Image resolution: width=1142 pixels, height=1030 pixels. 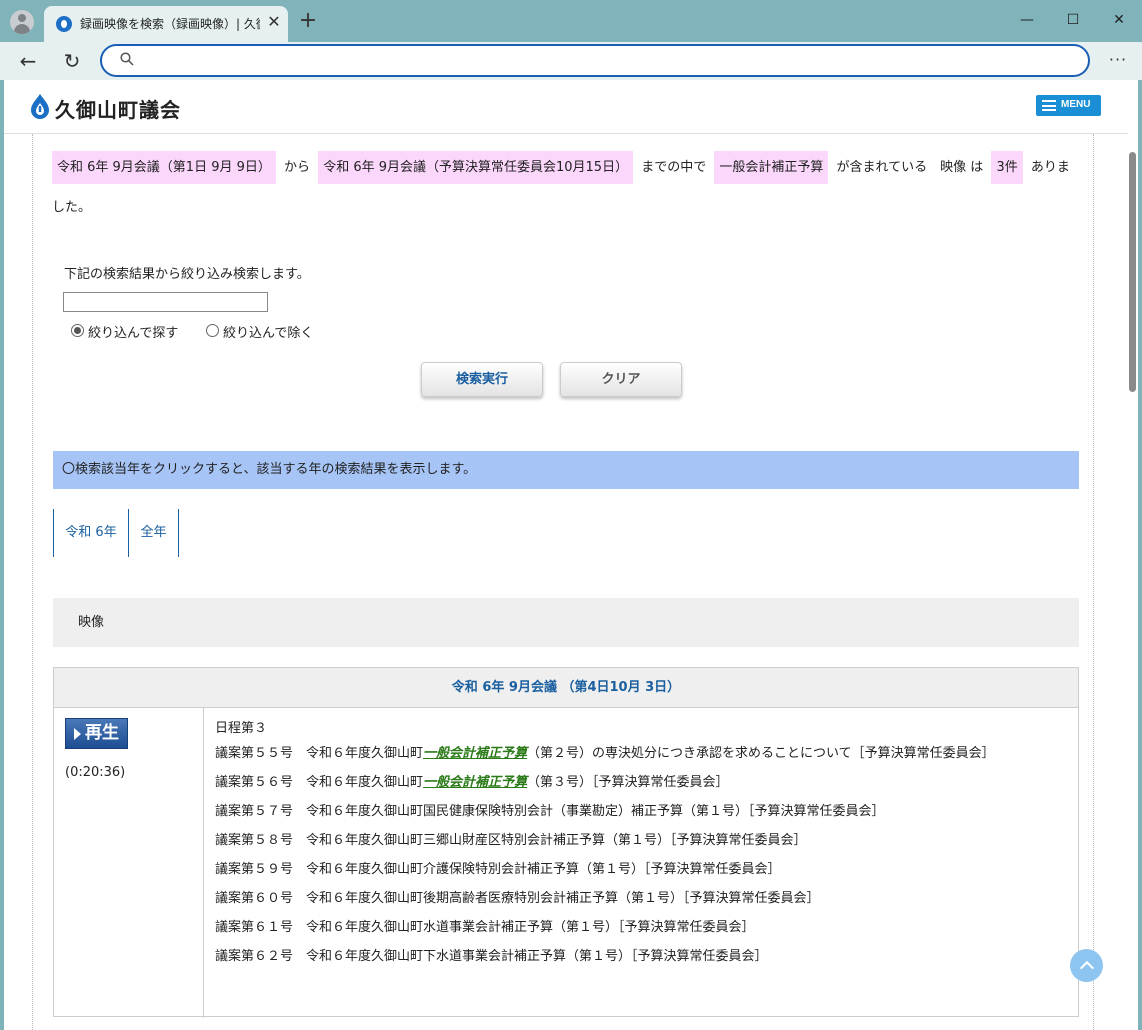 What do you see at coordinates (566, 688) in the screenshot?
I see `result-meeting-title: 令和 6年 9月会議 （第4日10月 3日）` at bounding box center [566, 688].